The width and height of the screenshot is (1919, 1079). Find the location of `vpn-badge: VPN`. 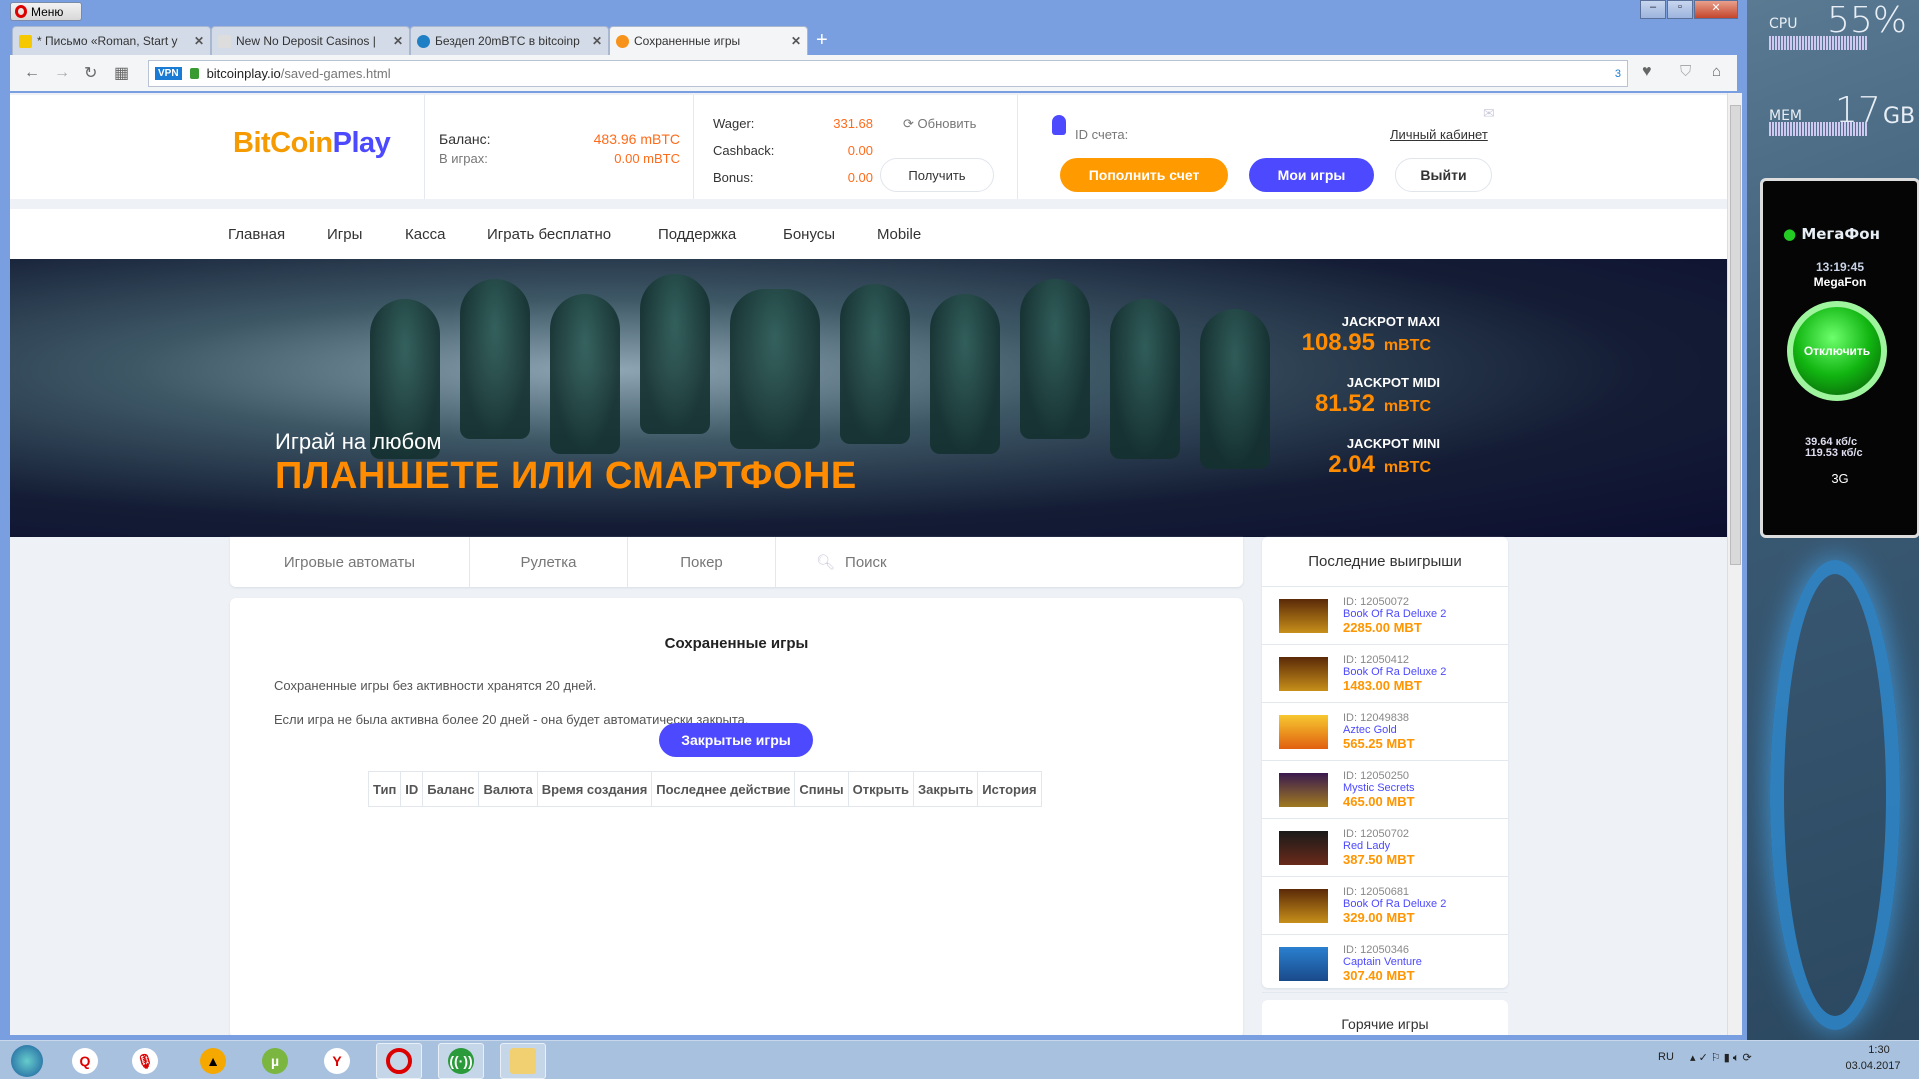

vpn-badge: VPN is located at coordinates (168, 73).